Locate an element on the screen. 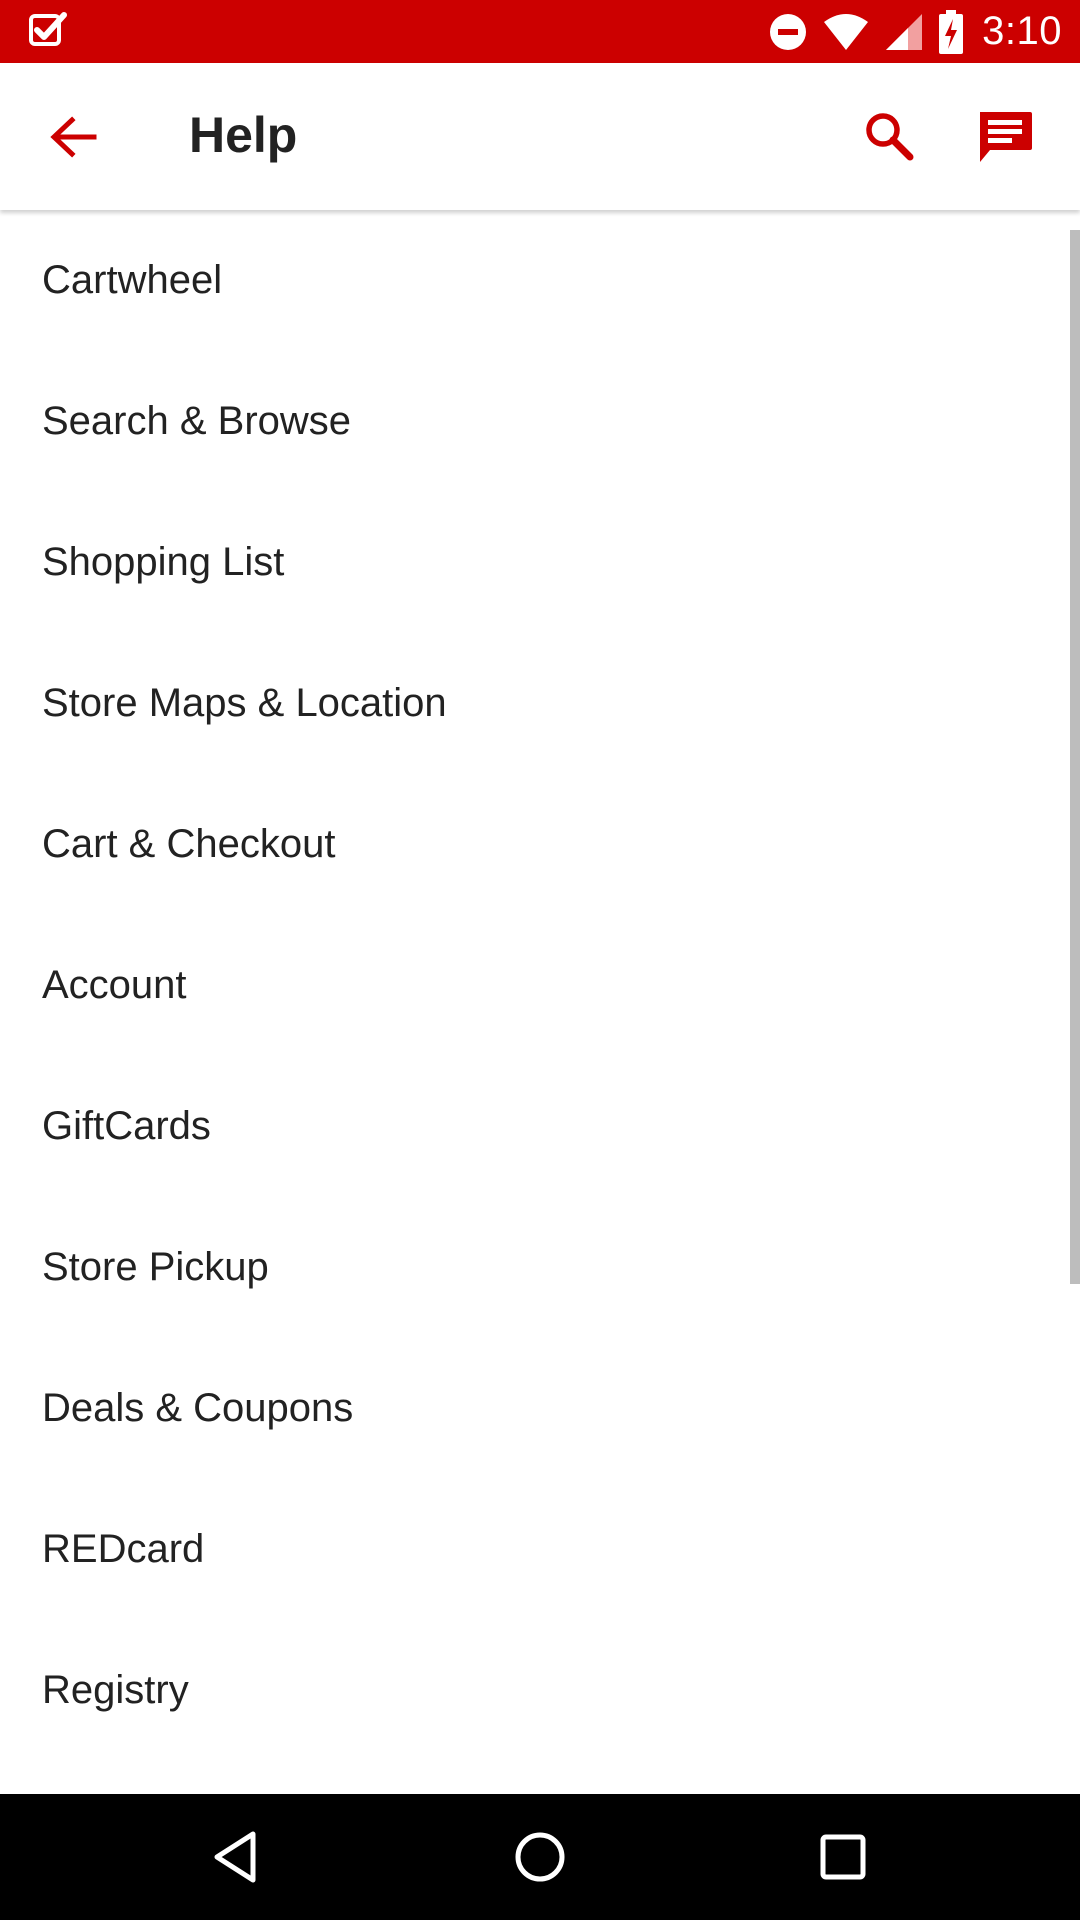  help-topic-item: Store Maps & Location is located at coordinates (540, 703).